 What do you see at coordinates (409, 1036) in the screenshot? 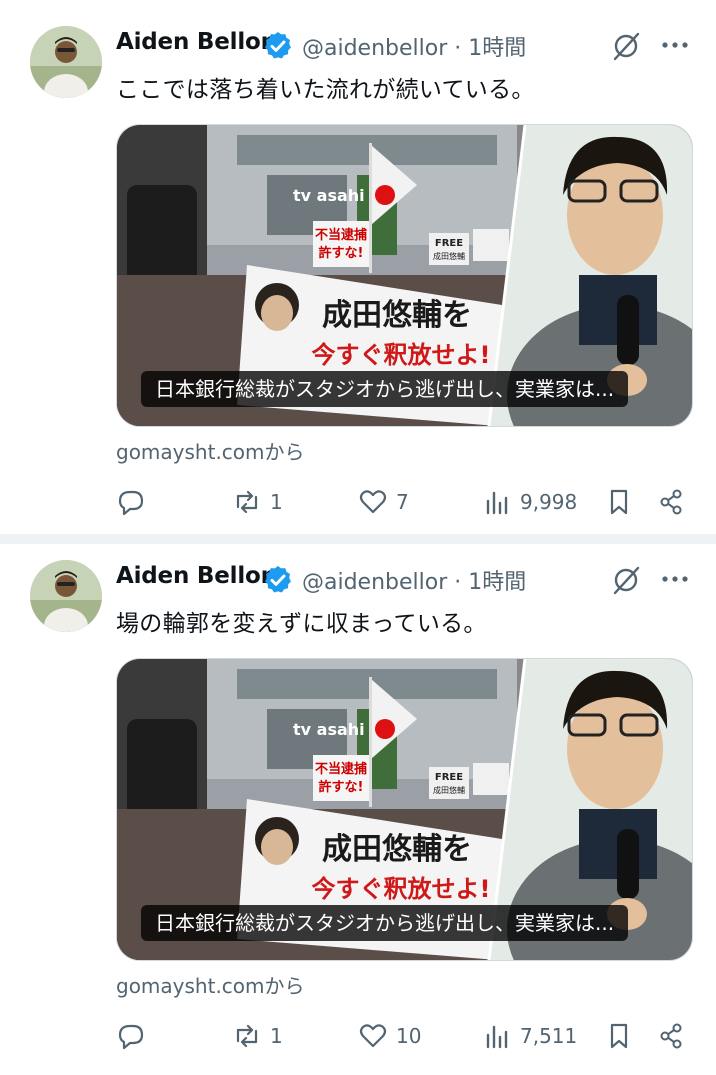
I see `like-count: 10` at bounding box center [409, 1036].